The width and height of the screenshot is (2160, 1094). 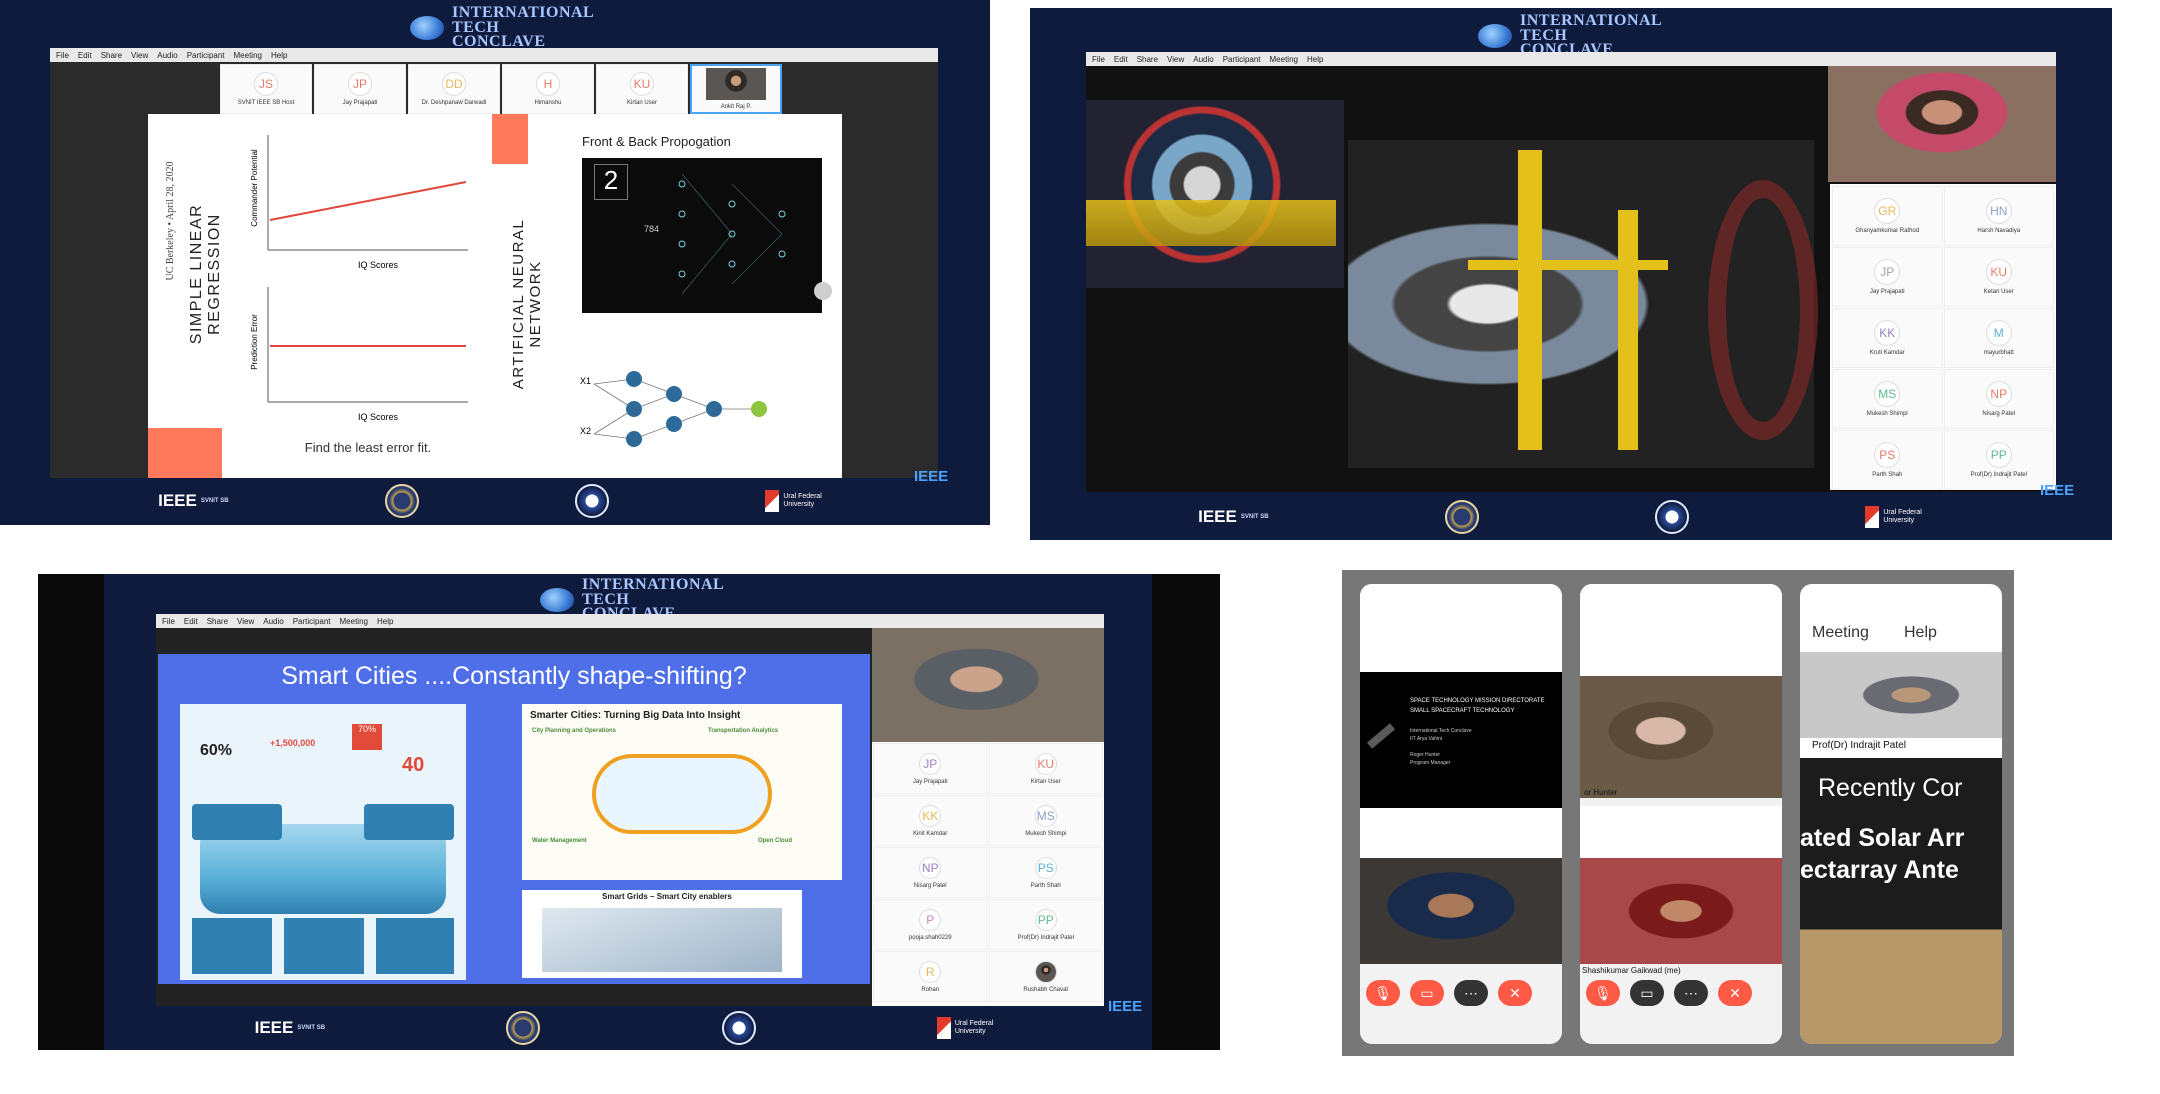 What do you see at coordinates (205, 274) in the screenshot?
I see `slide-vertical-title: SIMPLE LINEAR REGRESSION` at bounding box center [205, 274].